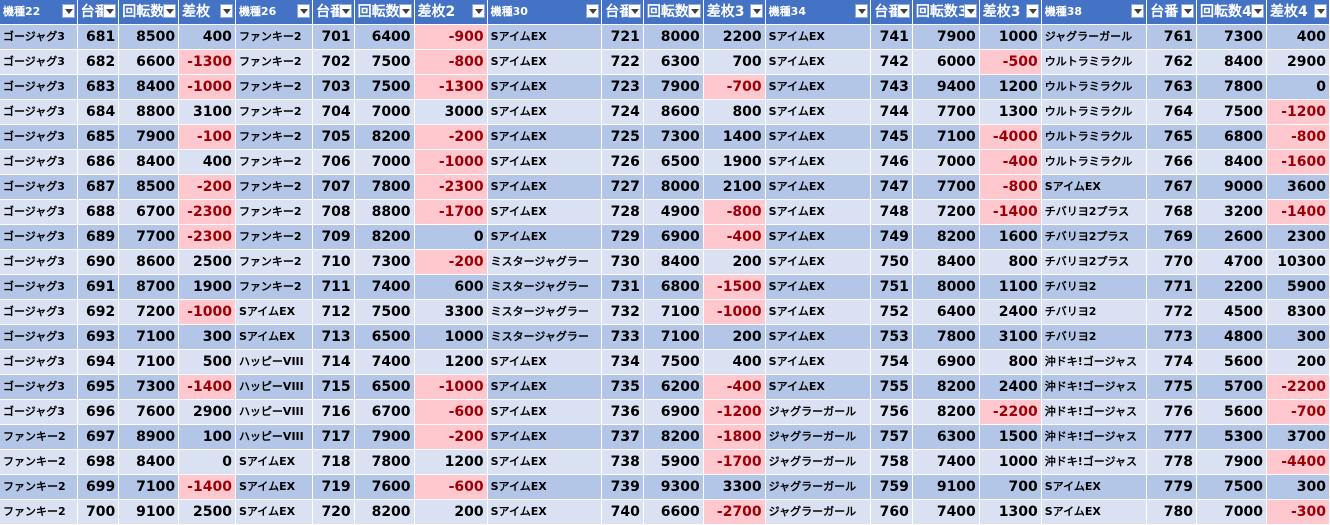 Image resolution: width=1330 pixels, height=525 pixels. What do you see at coordinates (622, 512) in the screenshot?
I see `value-cell: 740` at bounding box center [622, 512].